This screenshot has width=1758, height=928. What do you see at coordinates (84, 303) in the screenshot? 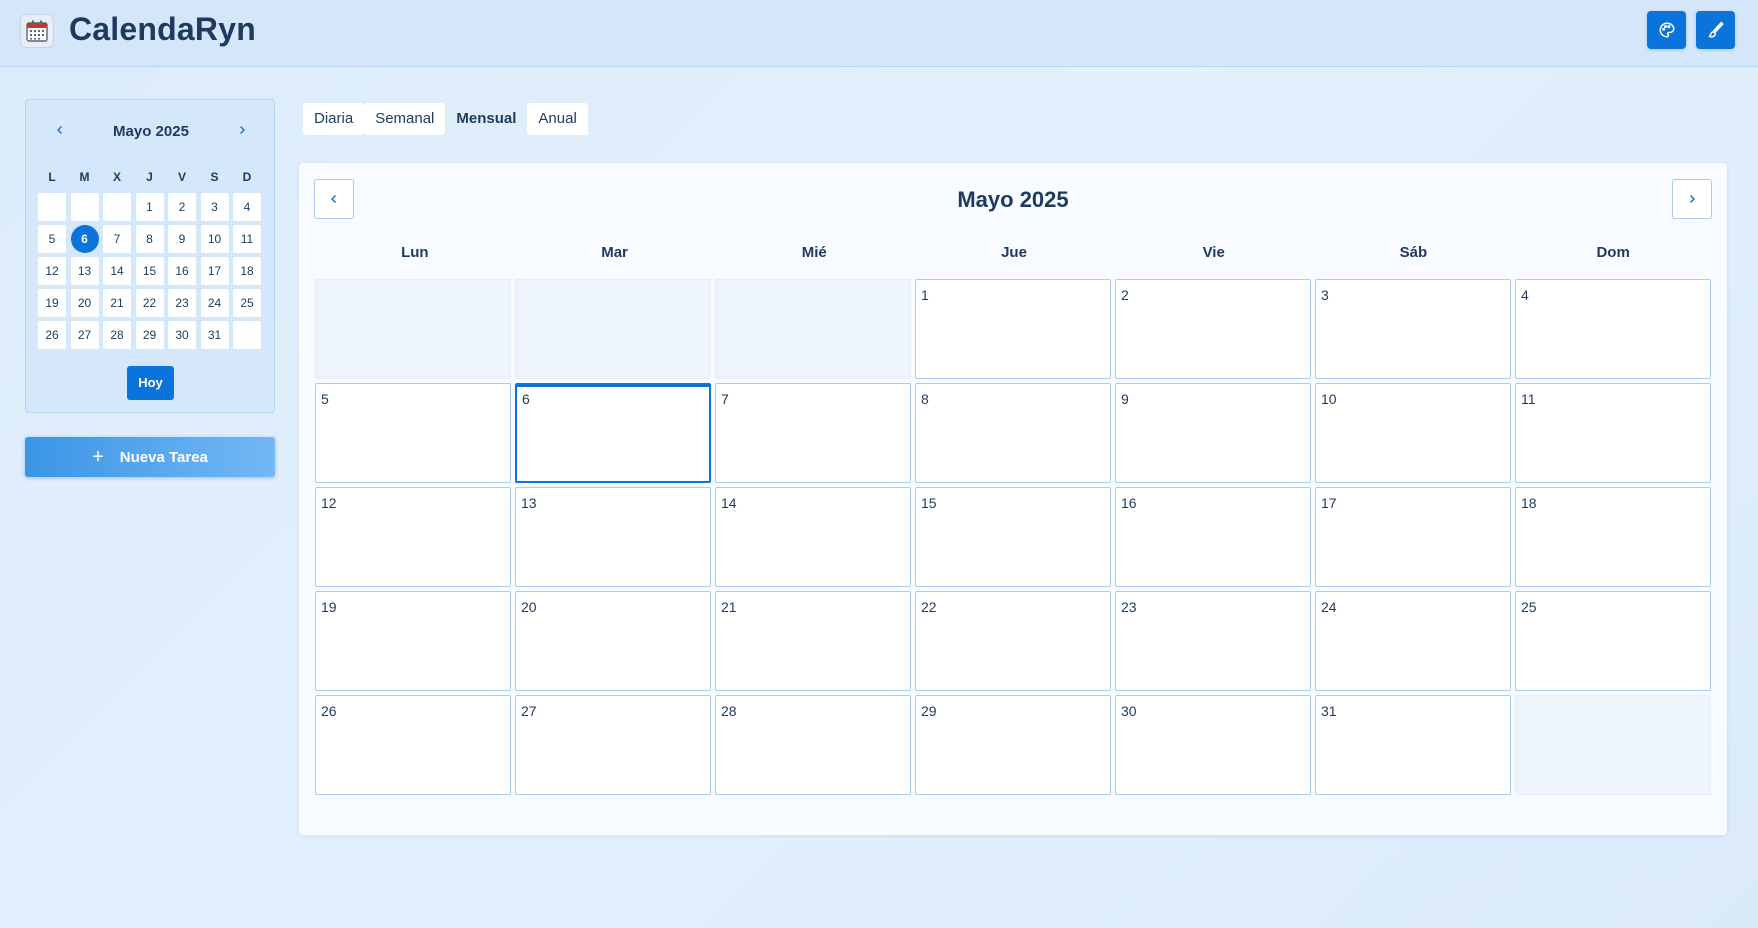
I see `mini-day-cell: 20` at bounding box center [84, 303].